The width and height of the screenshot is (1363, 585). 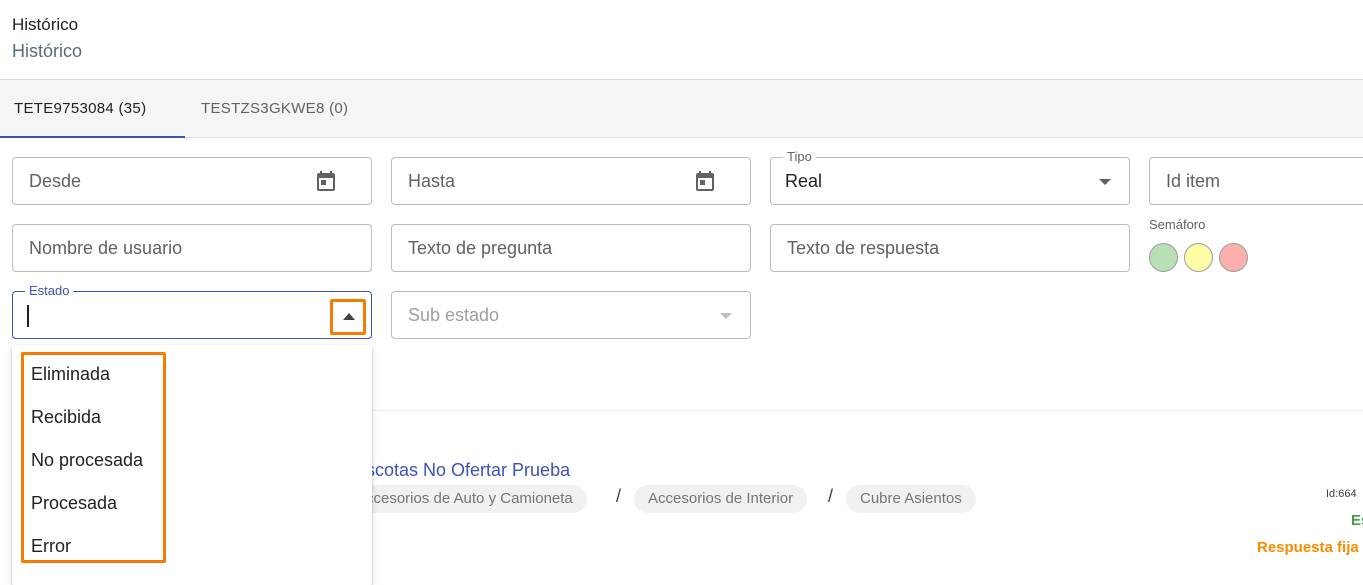 I want to click on estado-option-recibida: Recibida, so click(x=66, y=417).